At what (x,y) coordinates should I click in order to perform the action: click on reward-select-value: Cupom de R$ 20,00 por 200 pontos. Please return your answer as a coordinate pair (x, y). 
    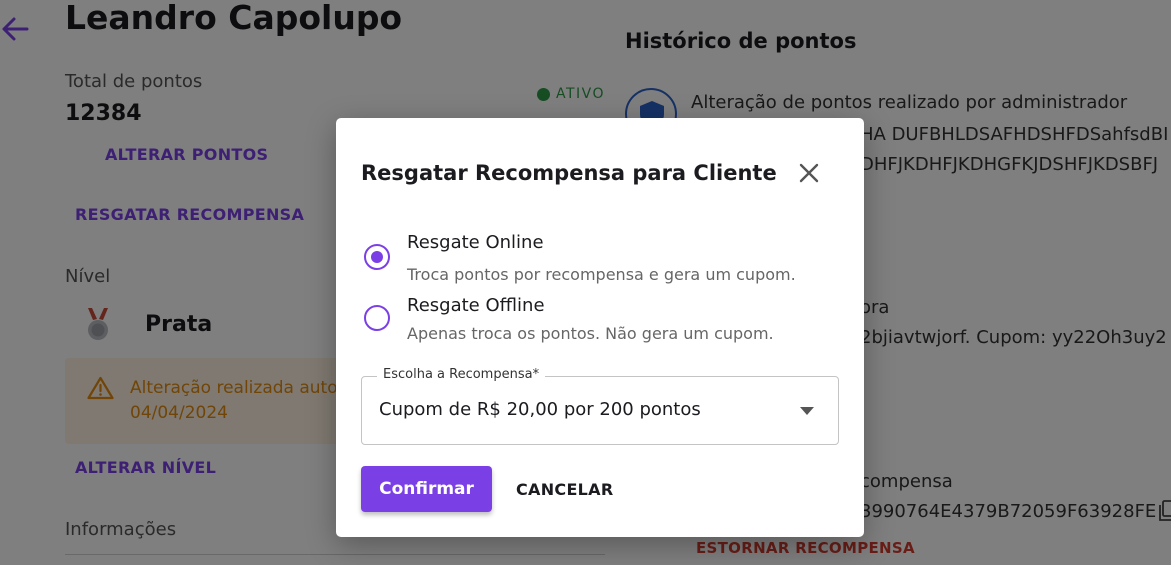
    Looking at the image, I should click on (540, 409).